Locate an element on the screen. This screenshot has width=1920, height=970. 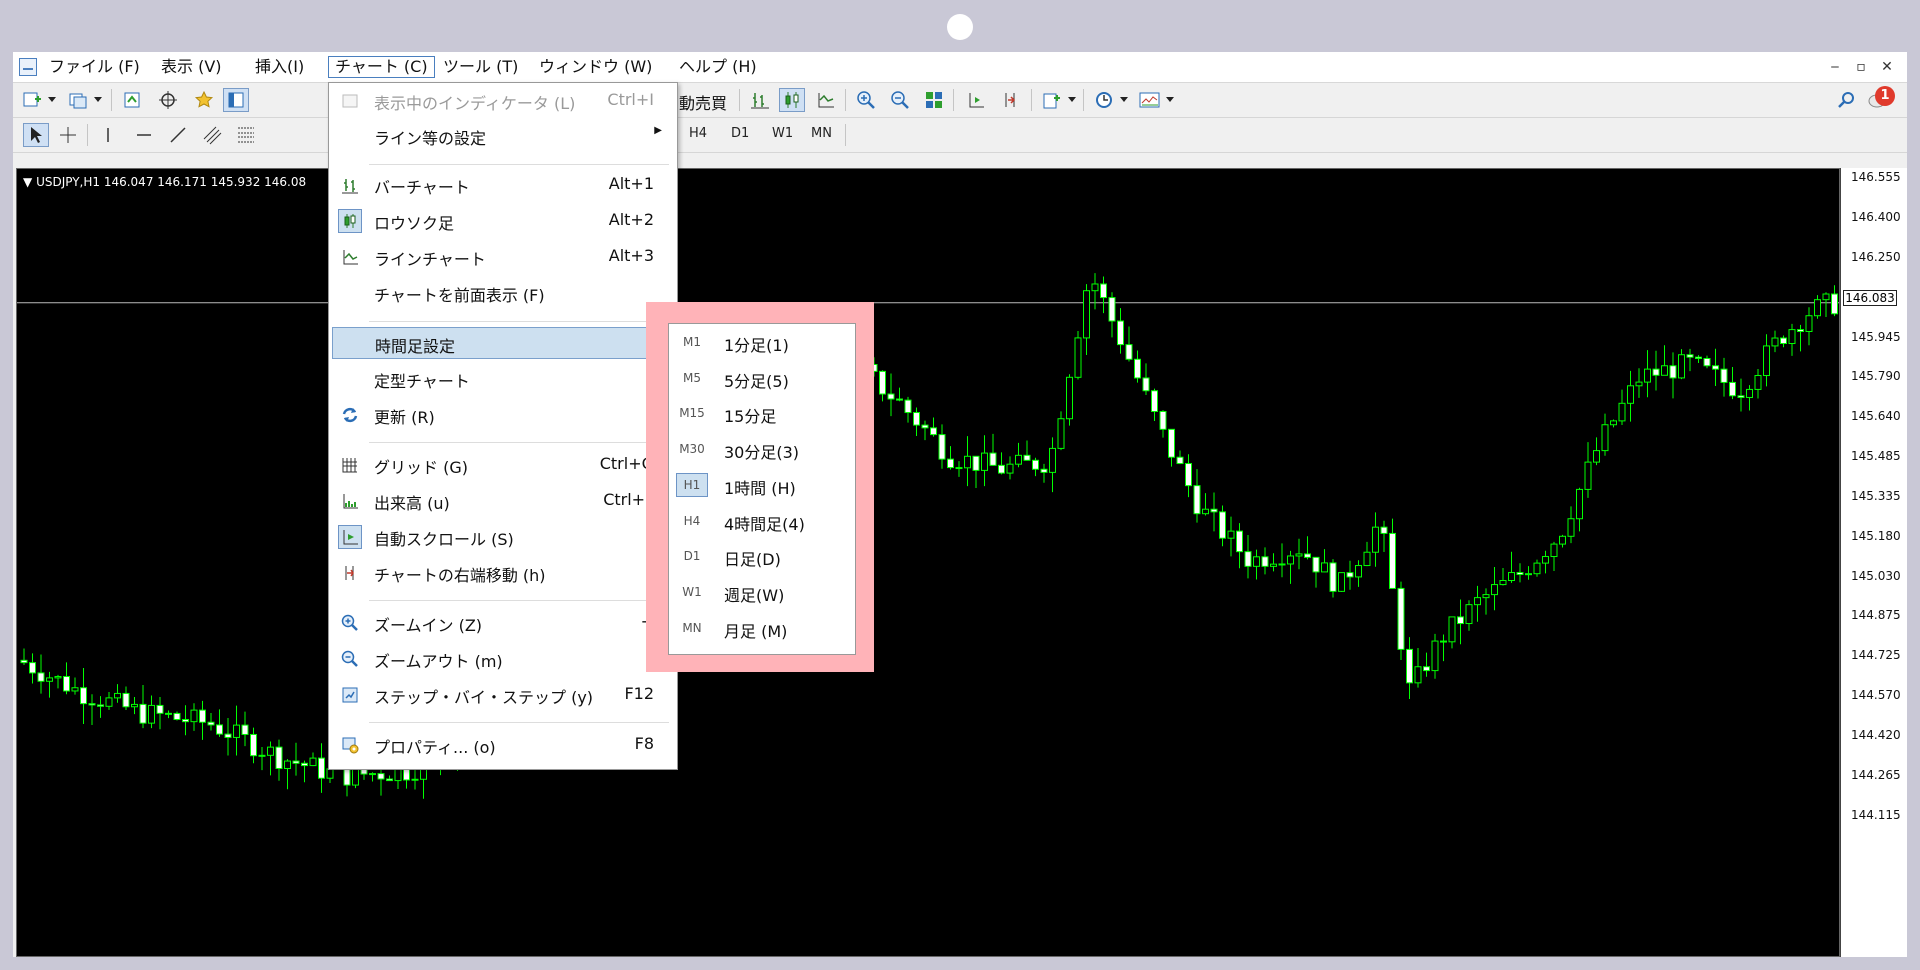
periods-clock-icon is located at coordinates (1104, 100).